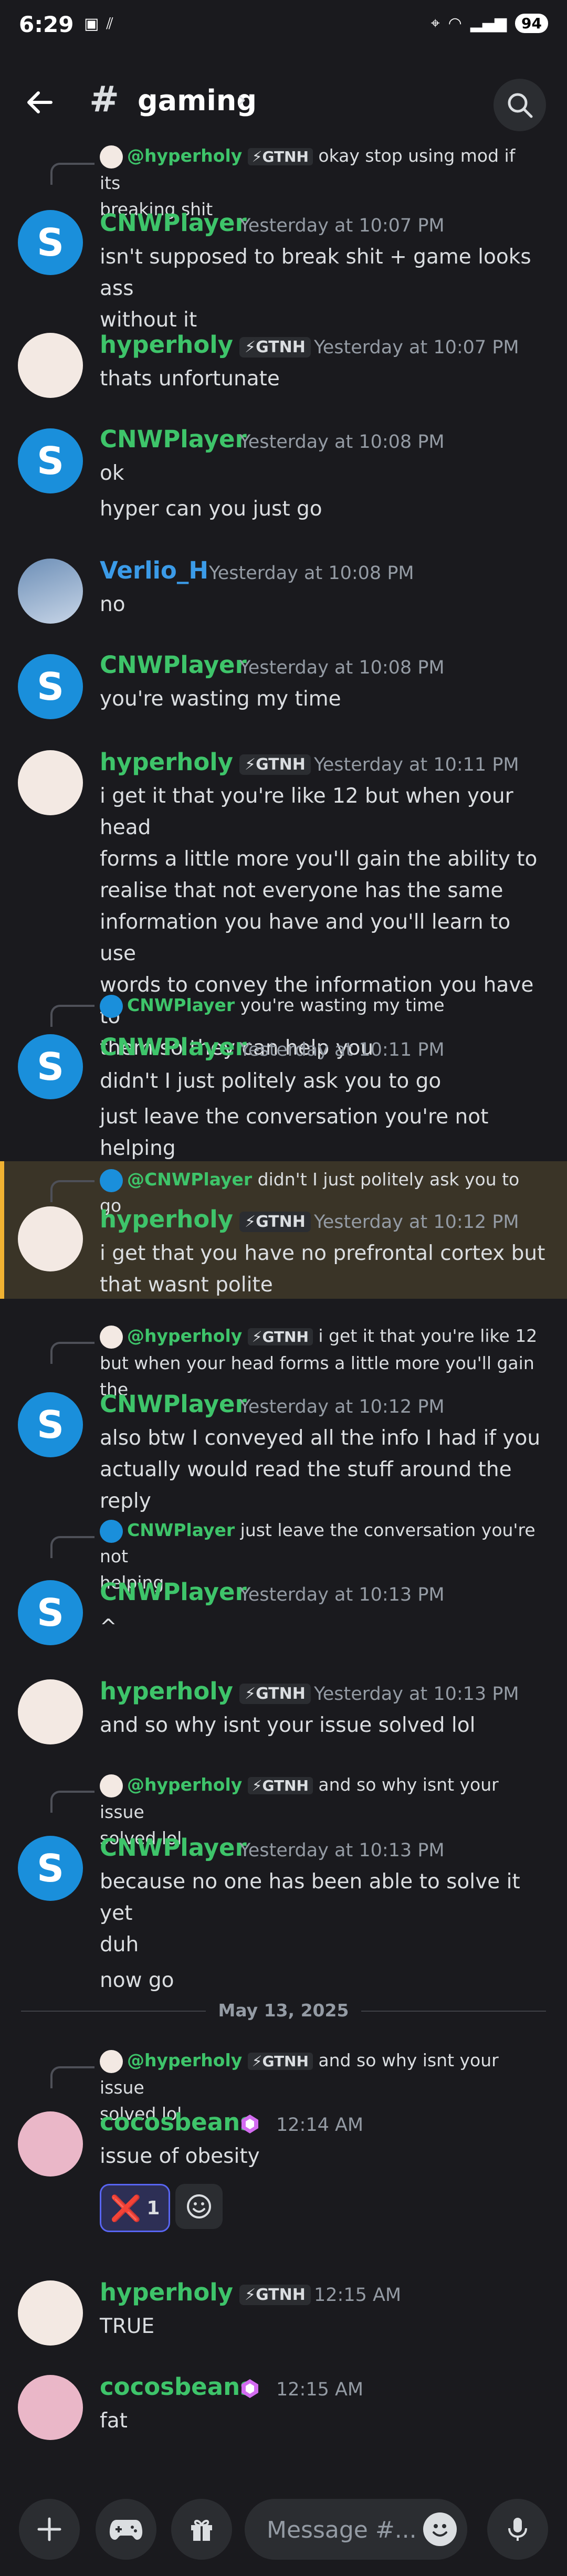 The width and height of the screenshot is (567, 2576). I want to click on reaction-count: 1, so click(153, 2208).